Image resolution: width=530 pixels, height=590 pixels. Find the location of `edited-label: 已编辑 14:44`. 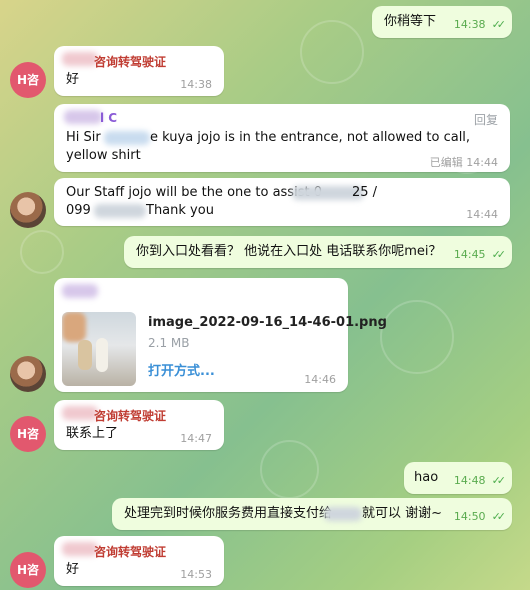

edited-label: 已编辑 14:44 is located at coordinates (464, 162).